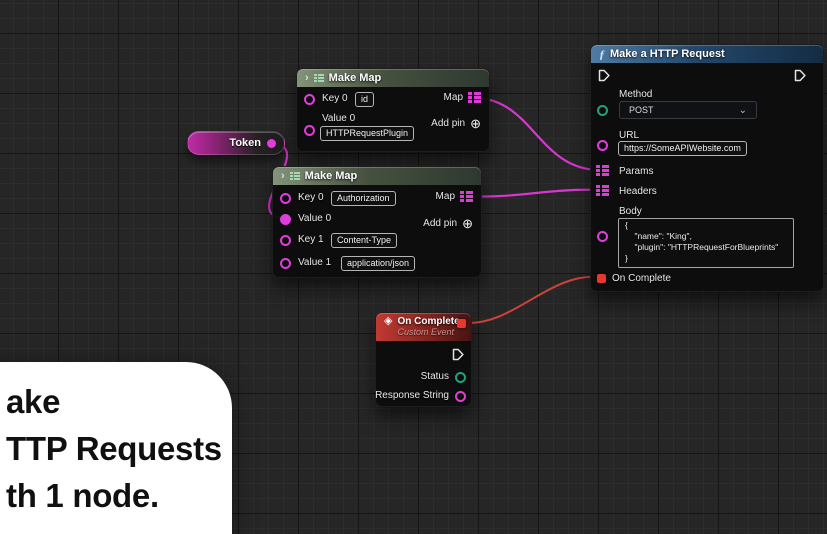  I want to click on key1-input: Content-Type, so click(364, 240).